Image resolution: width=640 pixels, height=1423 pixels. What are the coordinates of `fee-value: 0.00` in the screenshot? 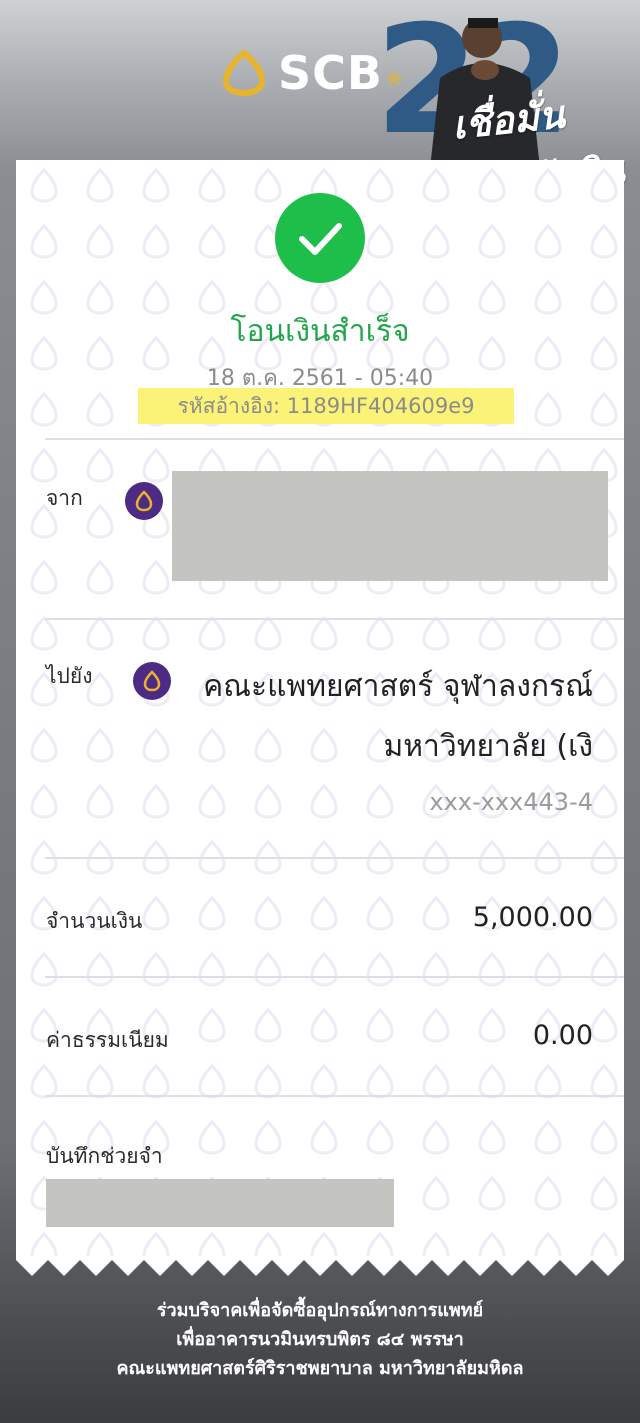 It's located at (562, 1035).